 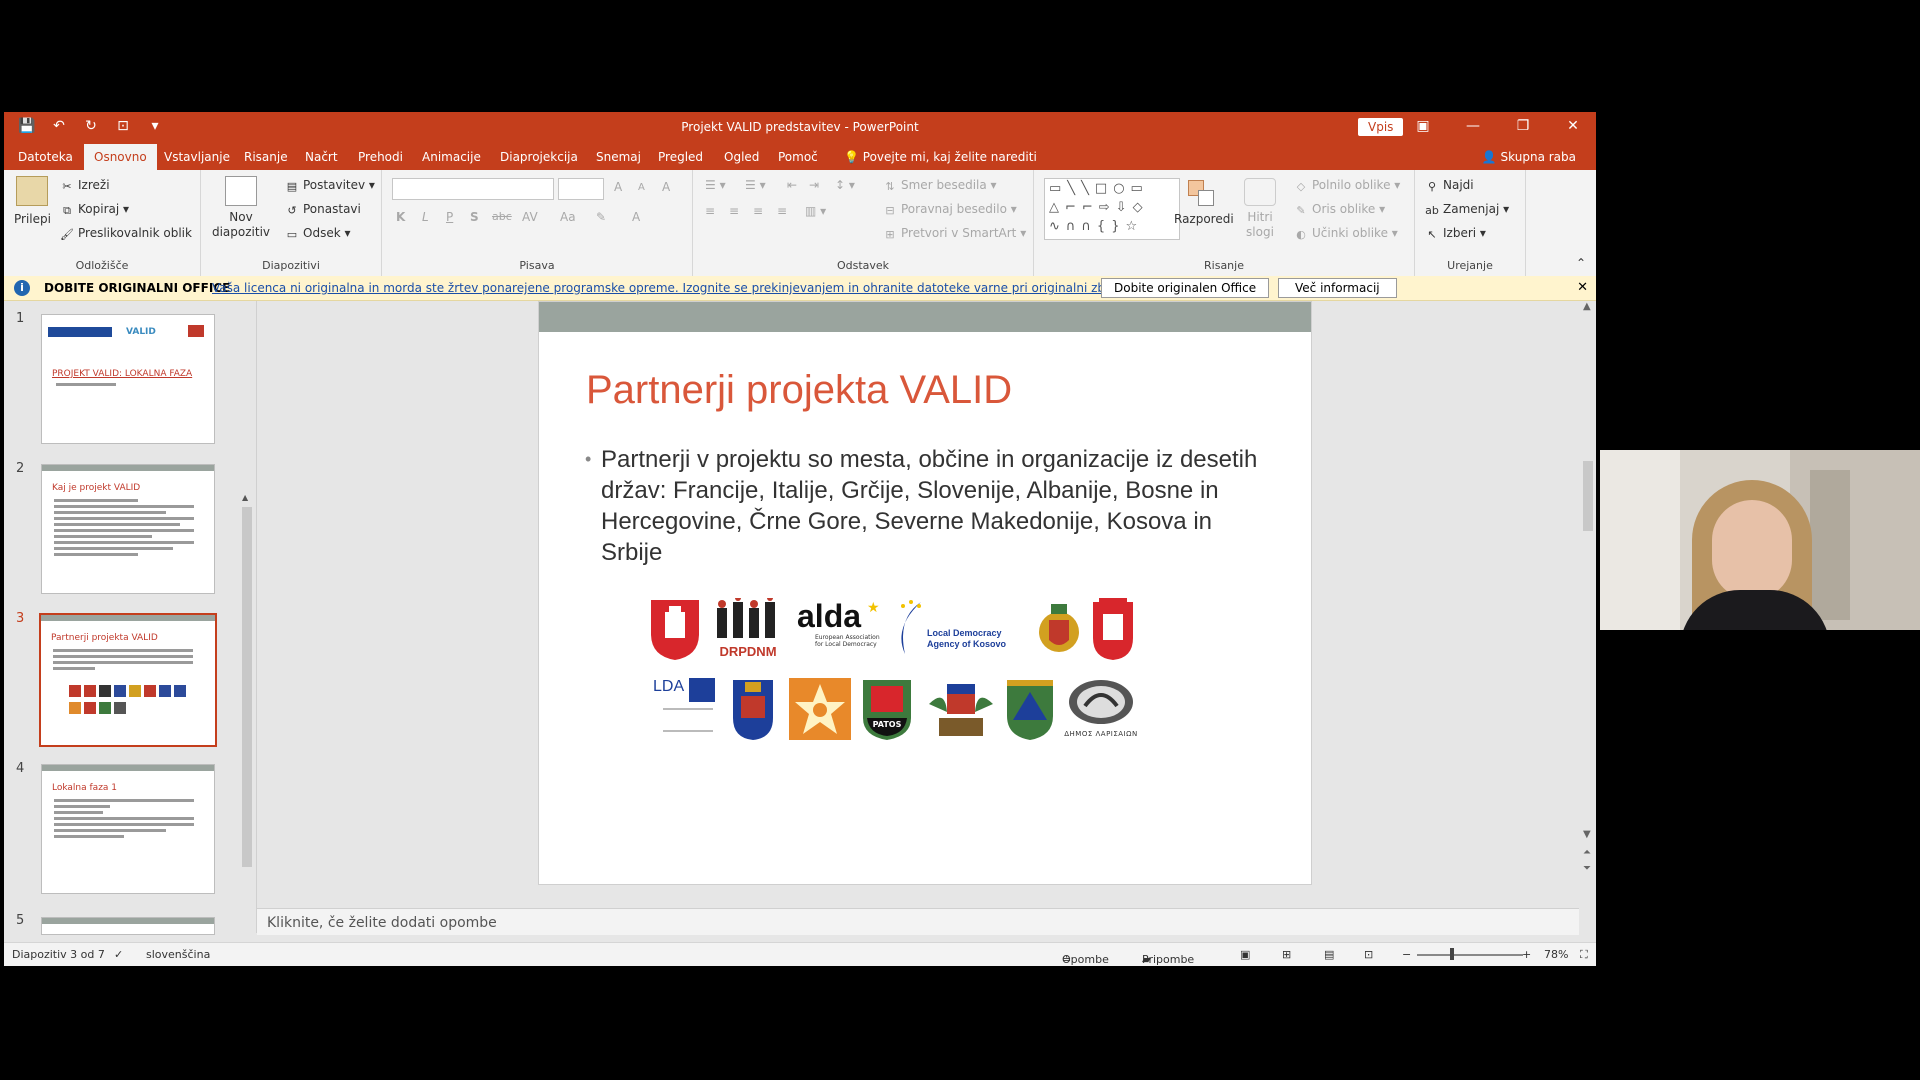 What do you see at coordinates (128, 829) in the screenshot?
I see `slide-thumbnail-4: Lokalna faza 1` at bounding box center [128, 829].